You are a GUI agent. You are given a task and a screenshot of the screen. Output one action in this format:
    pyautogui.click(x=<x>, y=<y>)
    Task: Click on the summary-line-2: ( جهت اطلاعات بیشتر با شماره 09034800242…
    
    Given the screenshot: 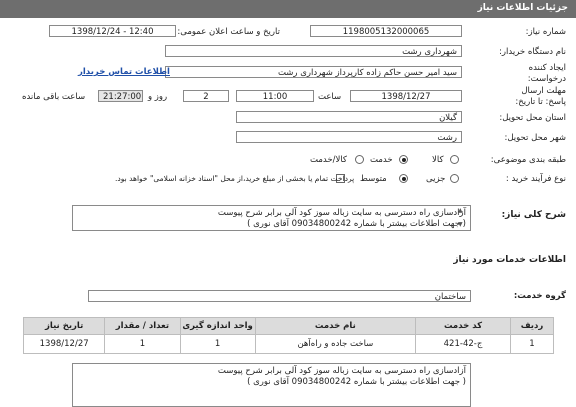 What is the action you would take?
    pyautogui.click(x=356, y=224)
    